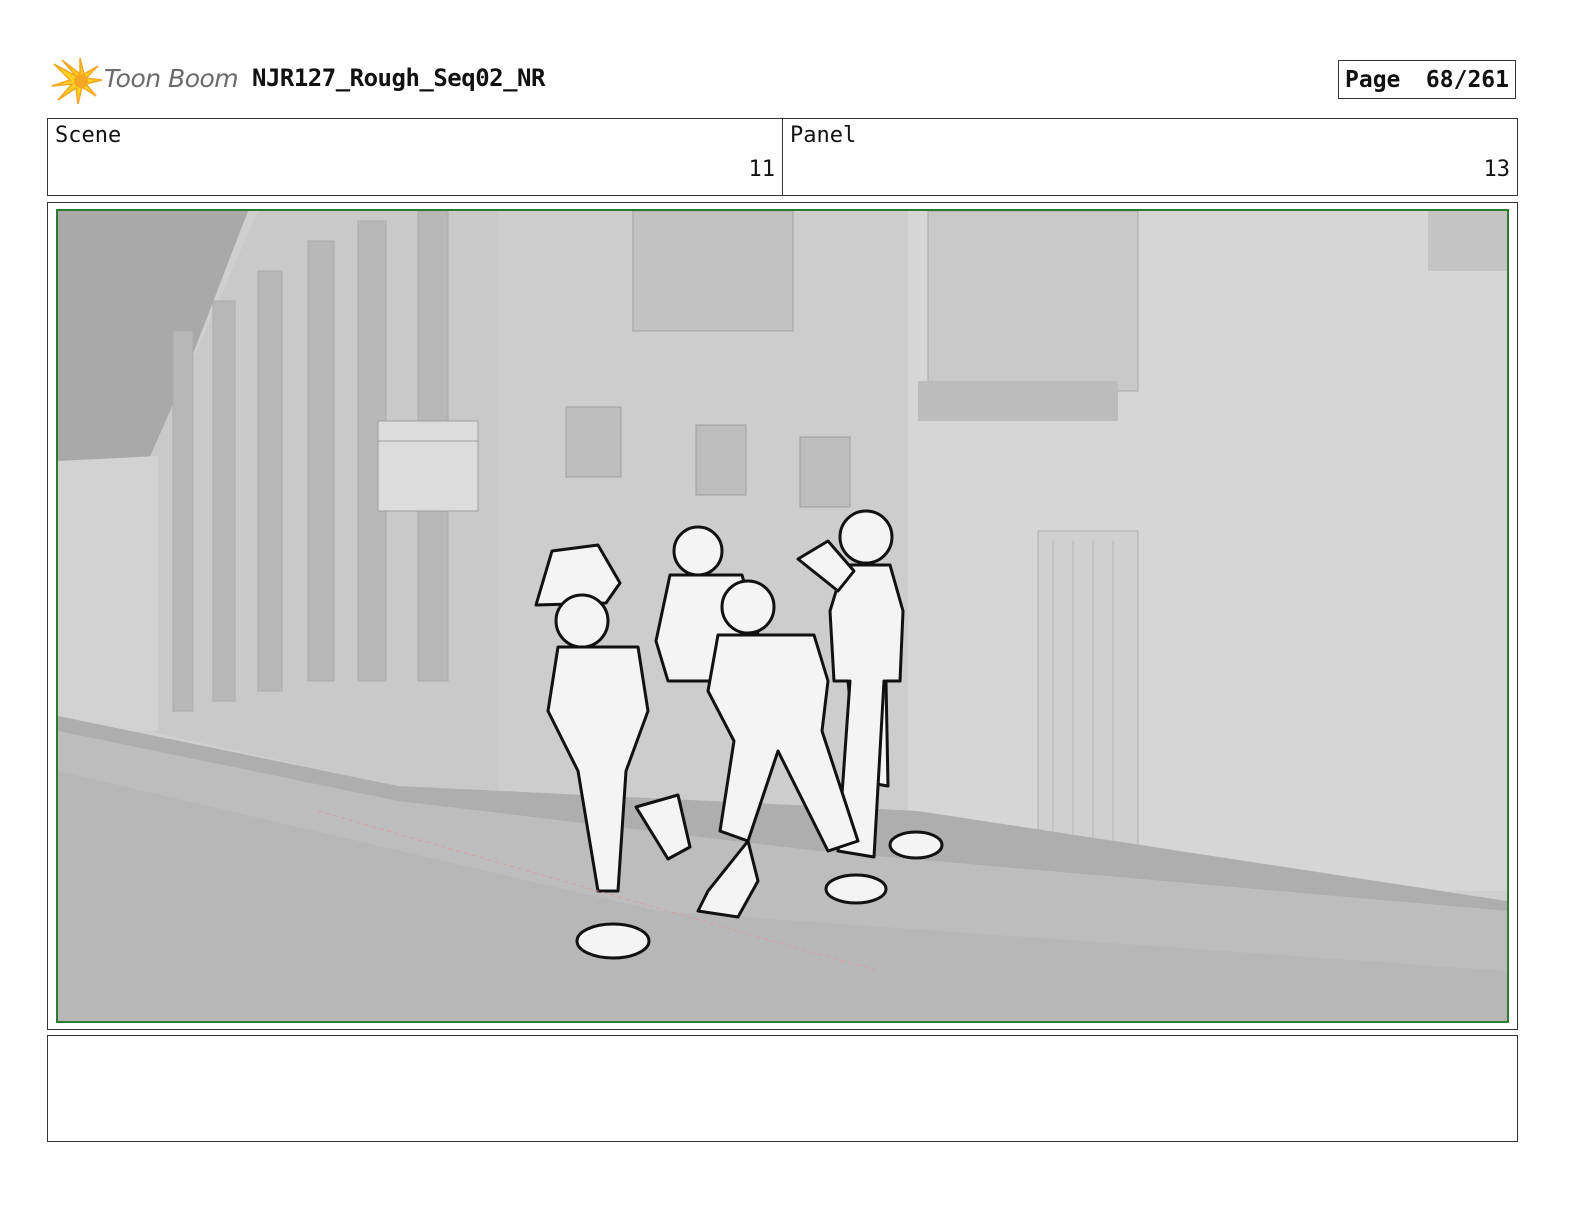 This screenshot has width=1584, height=1224. Describe the element at coordinates (782, 1088) in the screenshot. I see `panel-notes-box` at that location.